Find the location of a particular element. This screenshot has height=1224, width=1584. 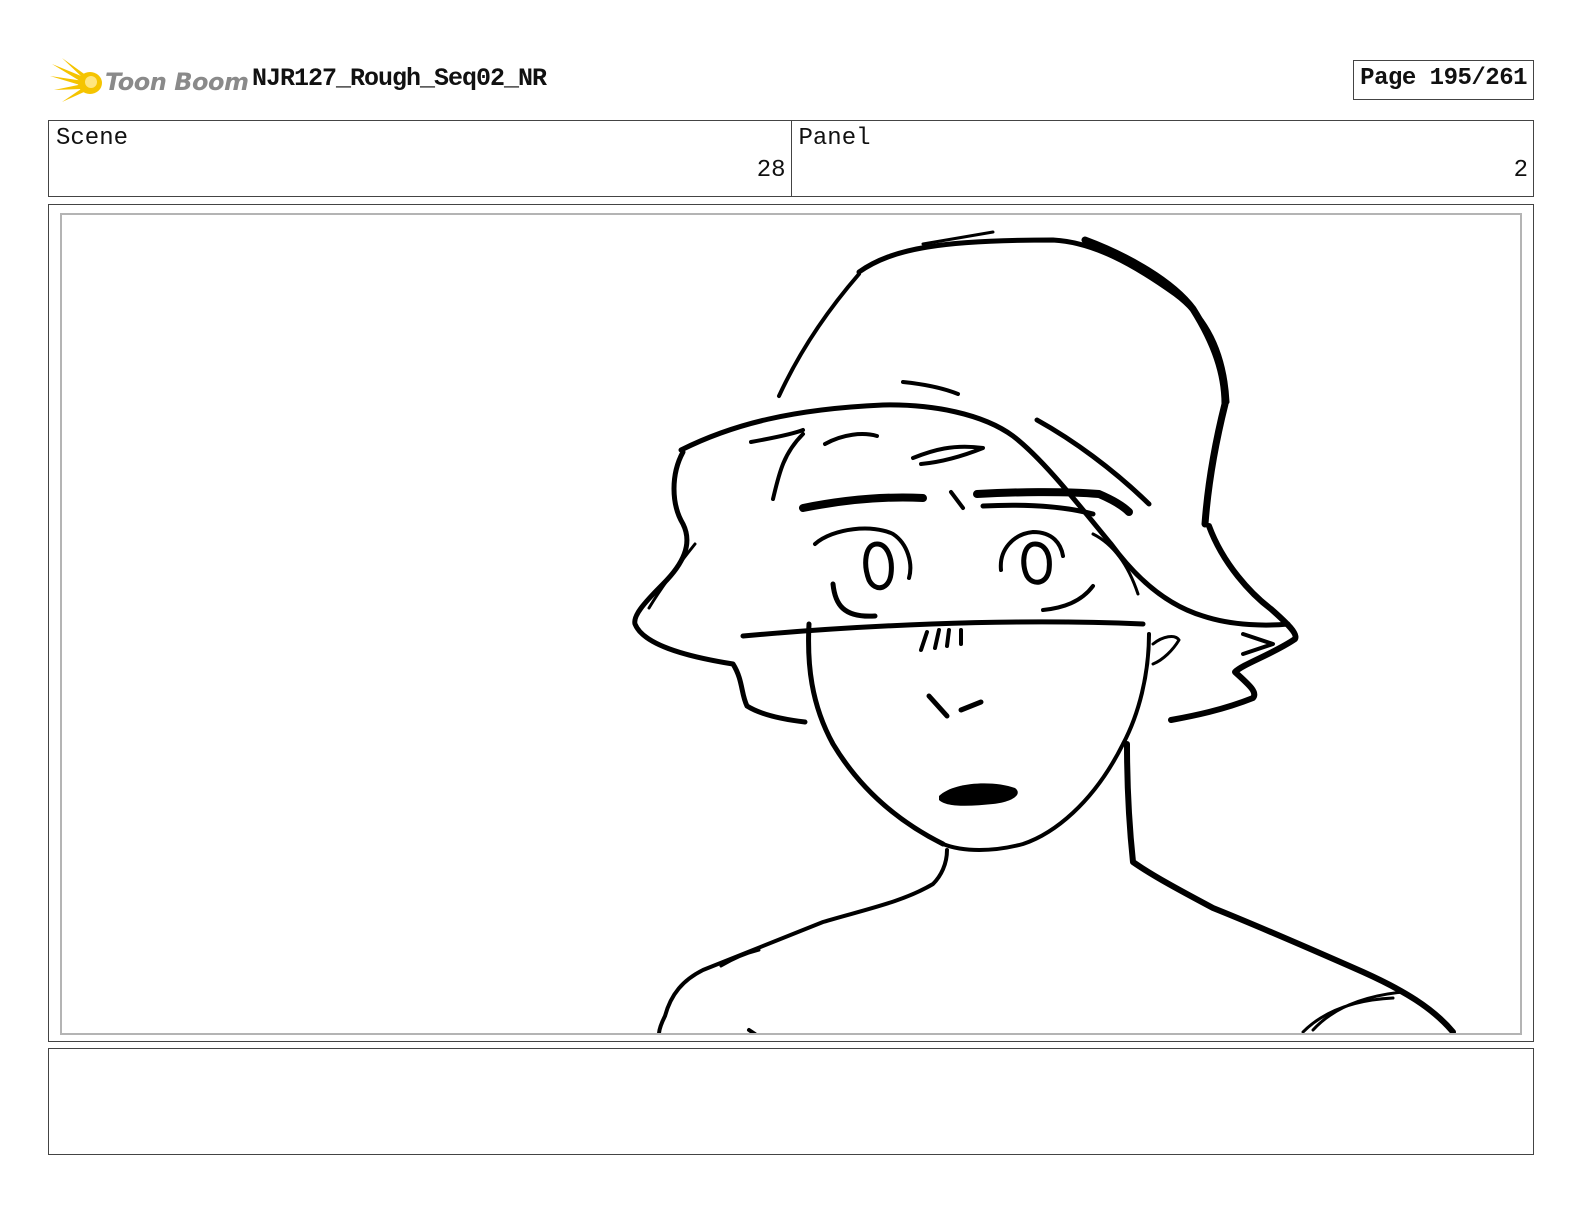

right-eyebrow-lower-stroke is located at coordinates (1038, 509).